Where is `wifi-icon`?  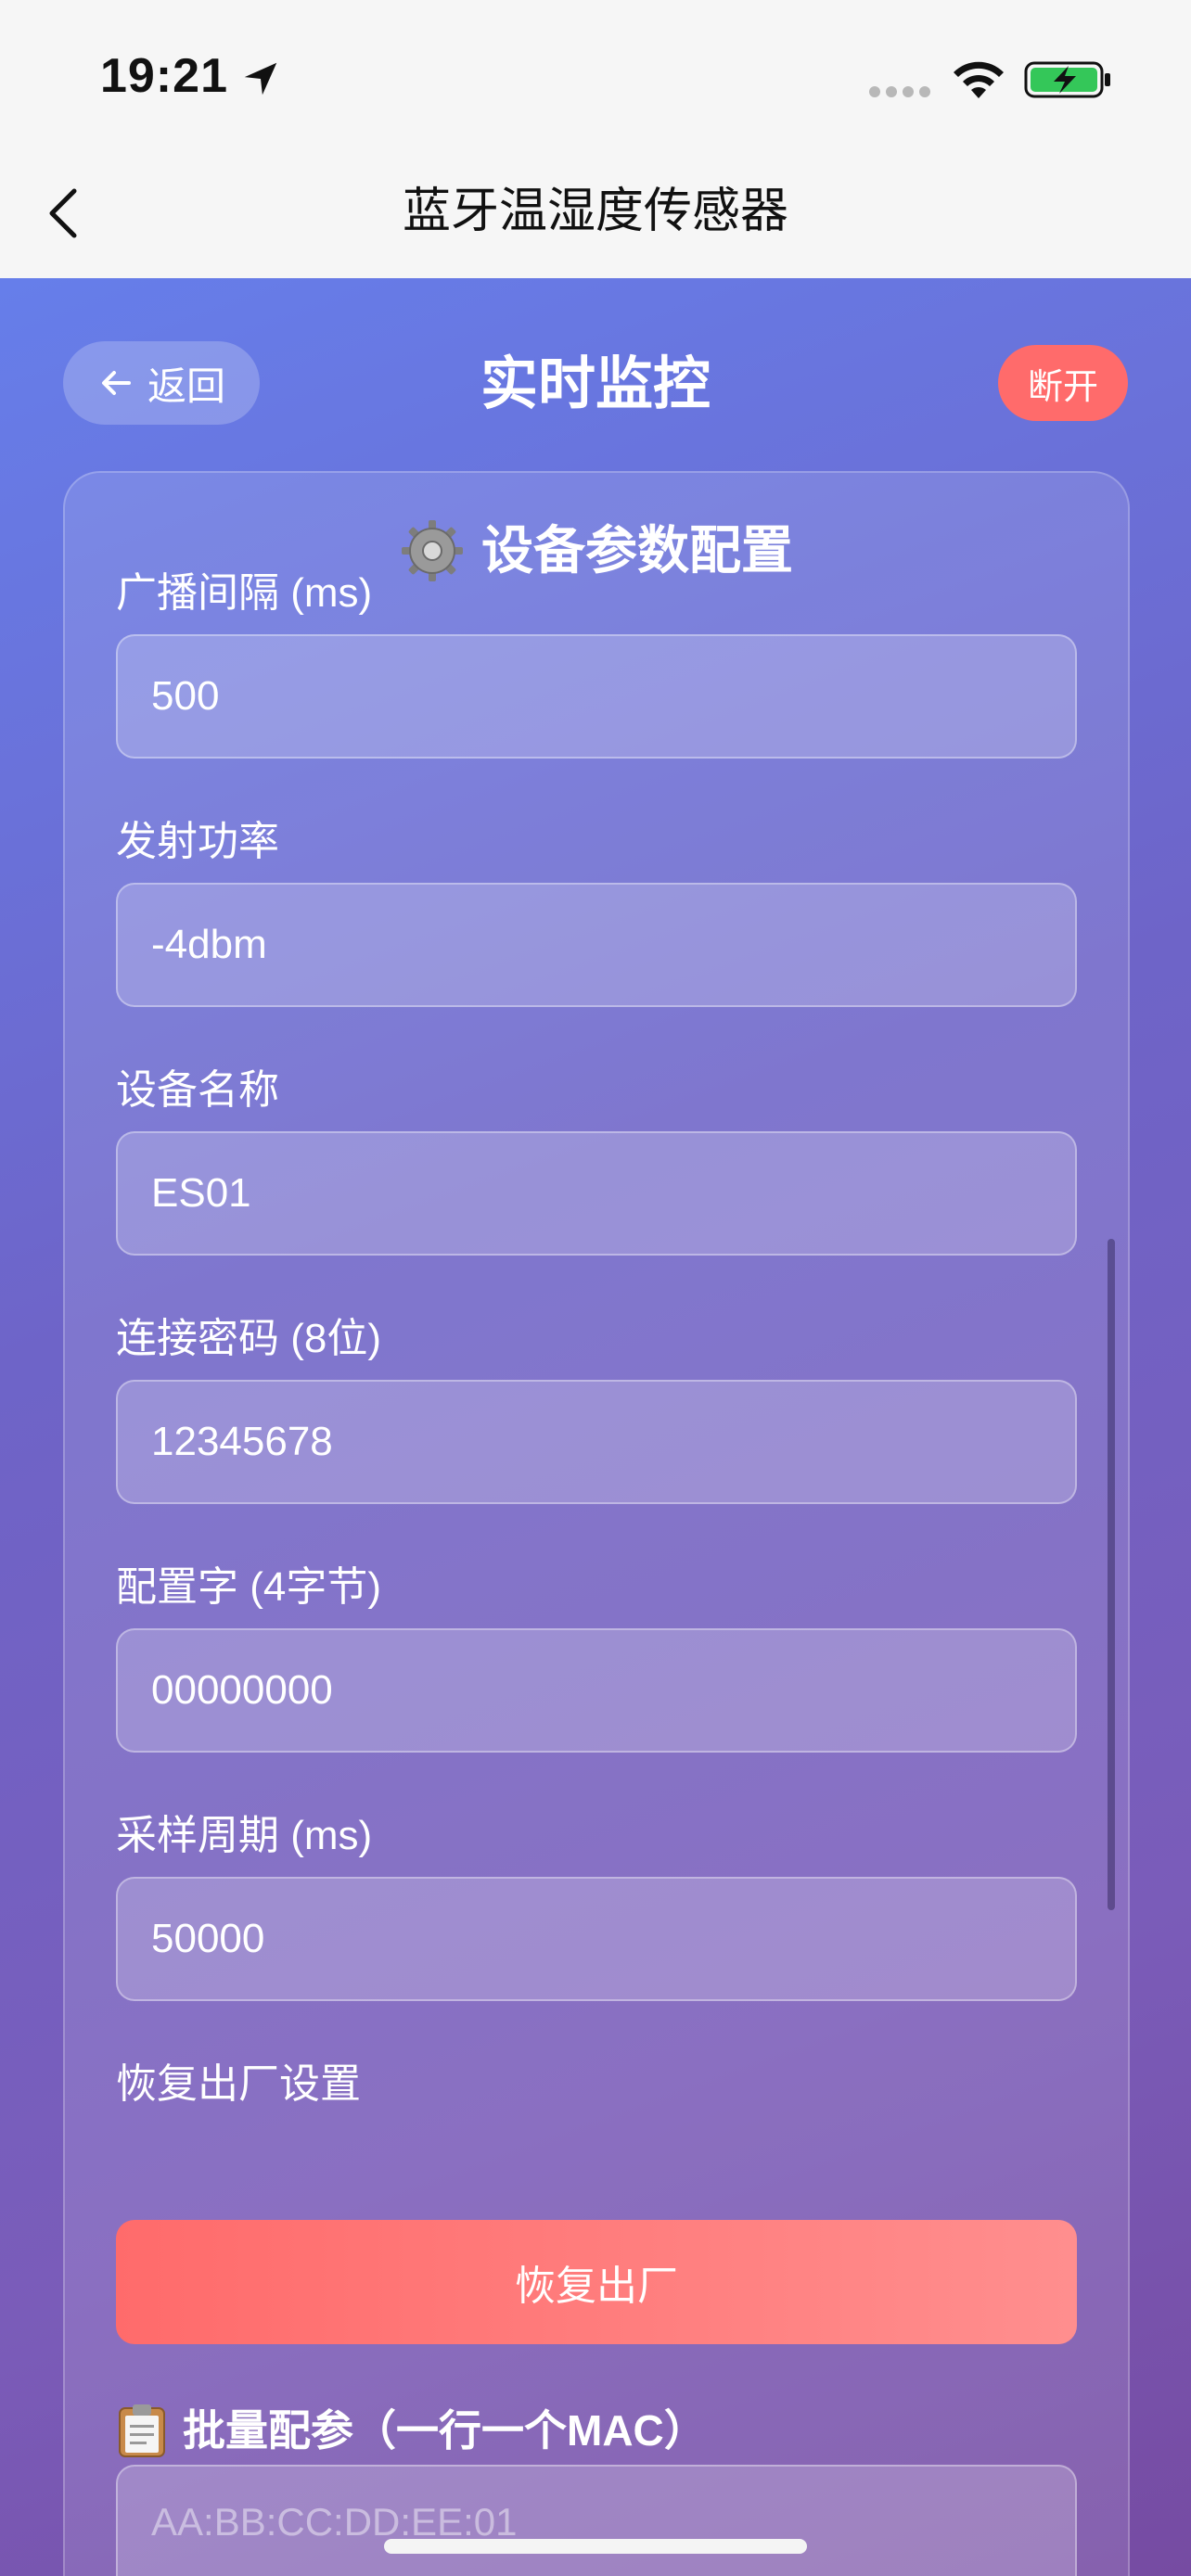
wifi-icon is located at coordinates (979, 79).